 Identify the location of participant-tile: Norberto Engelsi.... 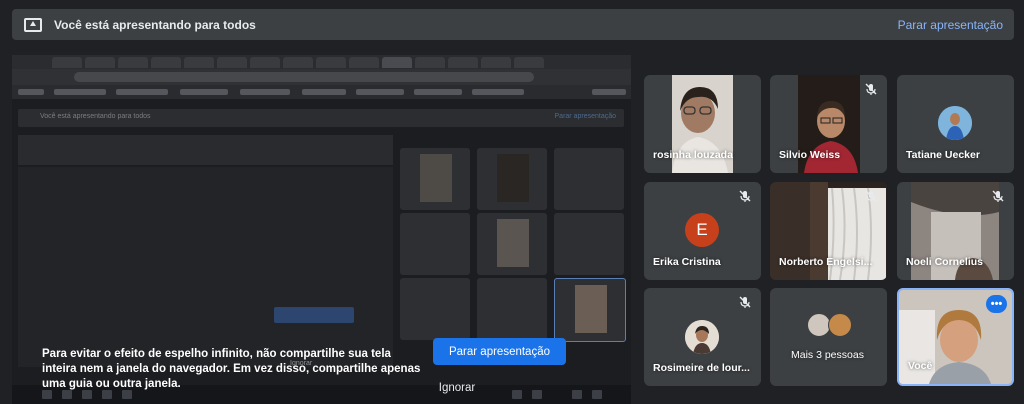
(828, 231).